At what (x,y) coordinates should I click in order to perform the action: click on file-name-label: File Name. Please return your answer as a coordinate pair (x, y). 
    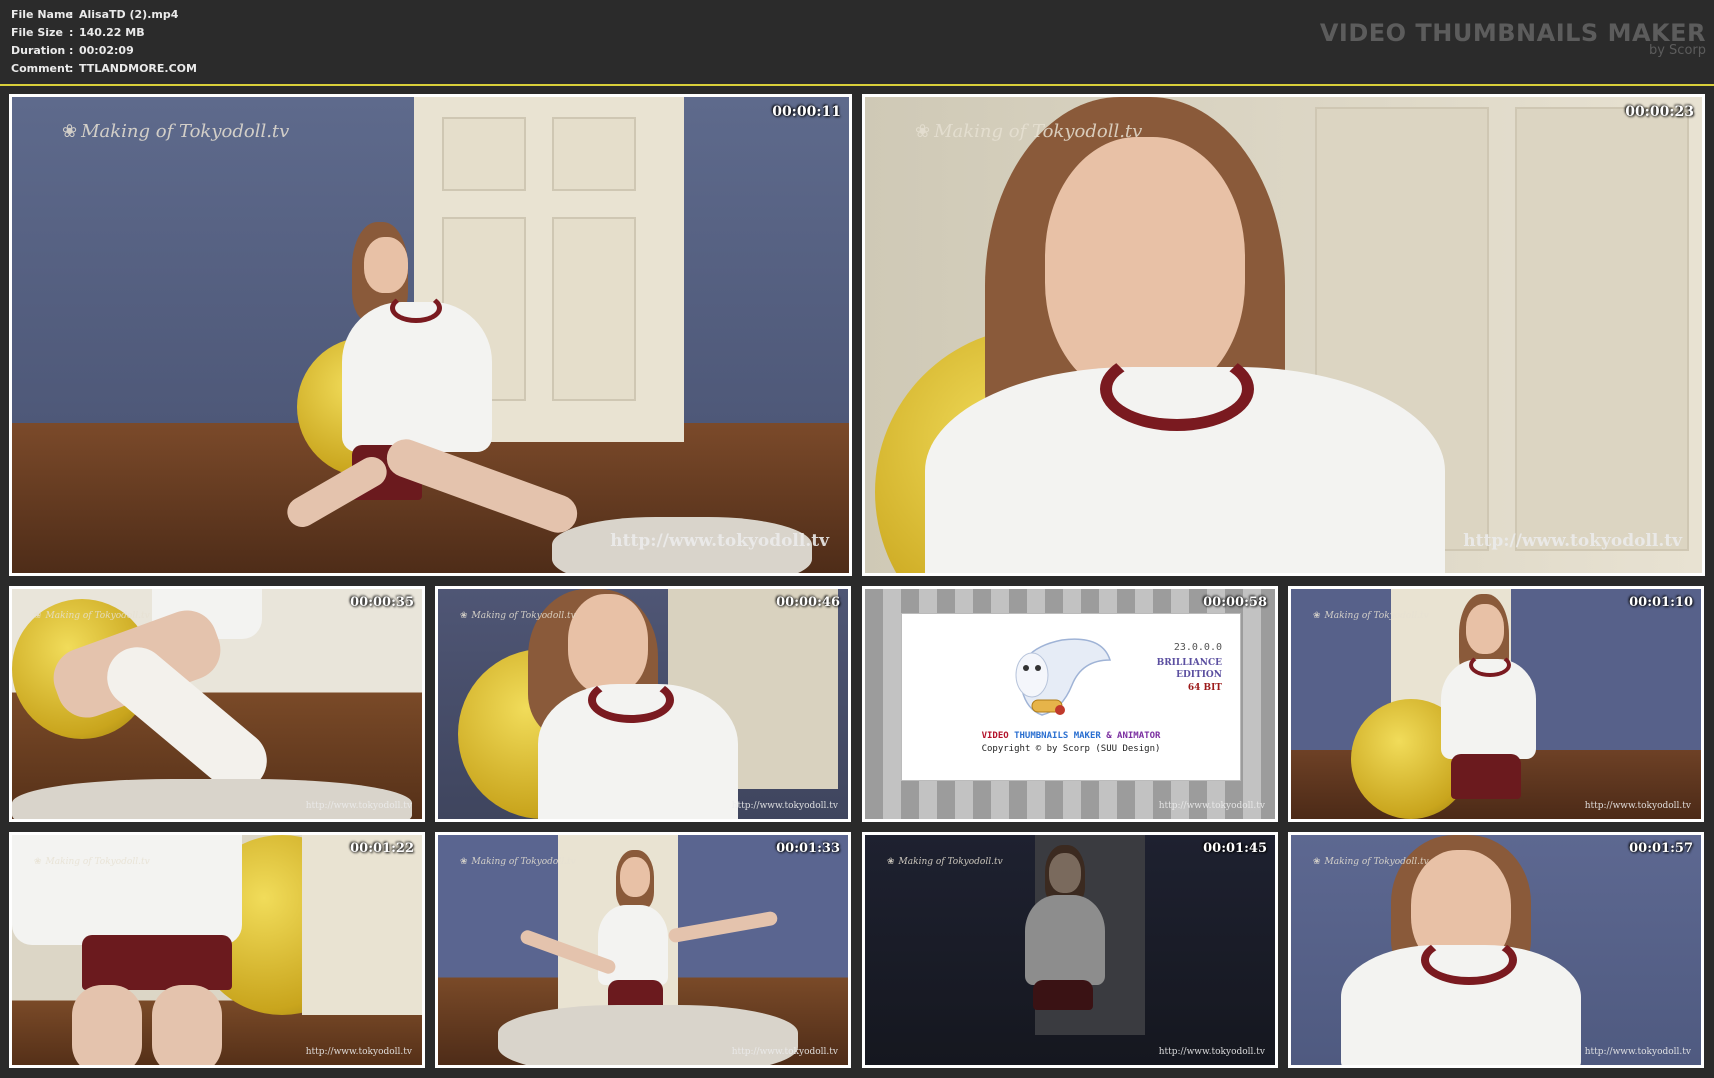
    Looking at the image, I should click on (42, 14).